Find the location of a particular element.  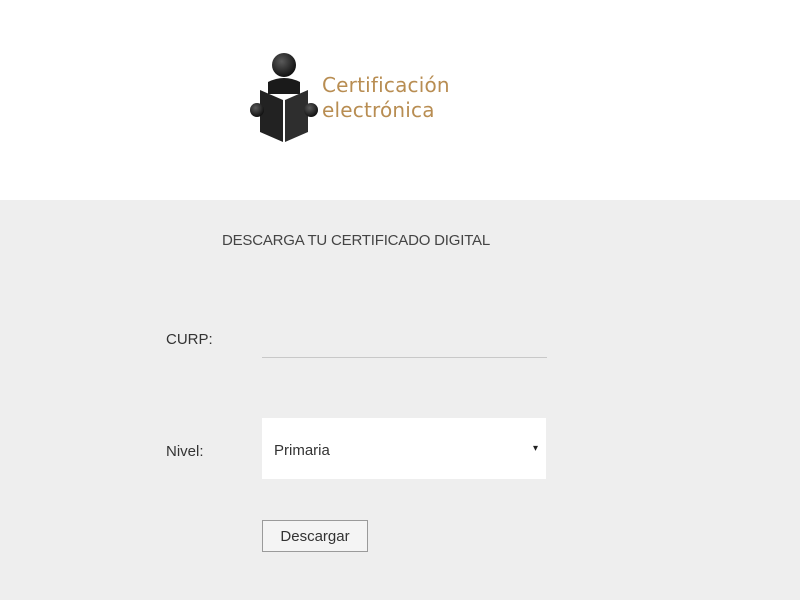

page-title: DESCARGA TU CERTIFICADO DIGITAL is located at coordinates (355, 240).